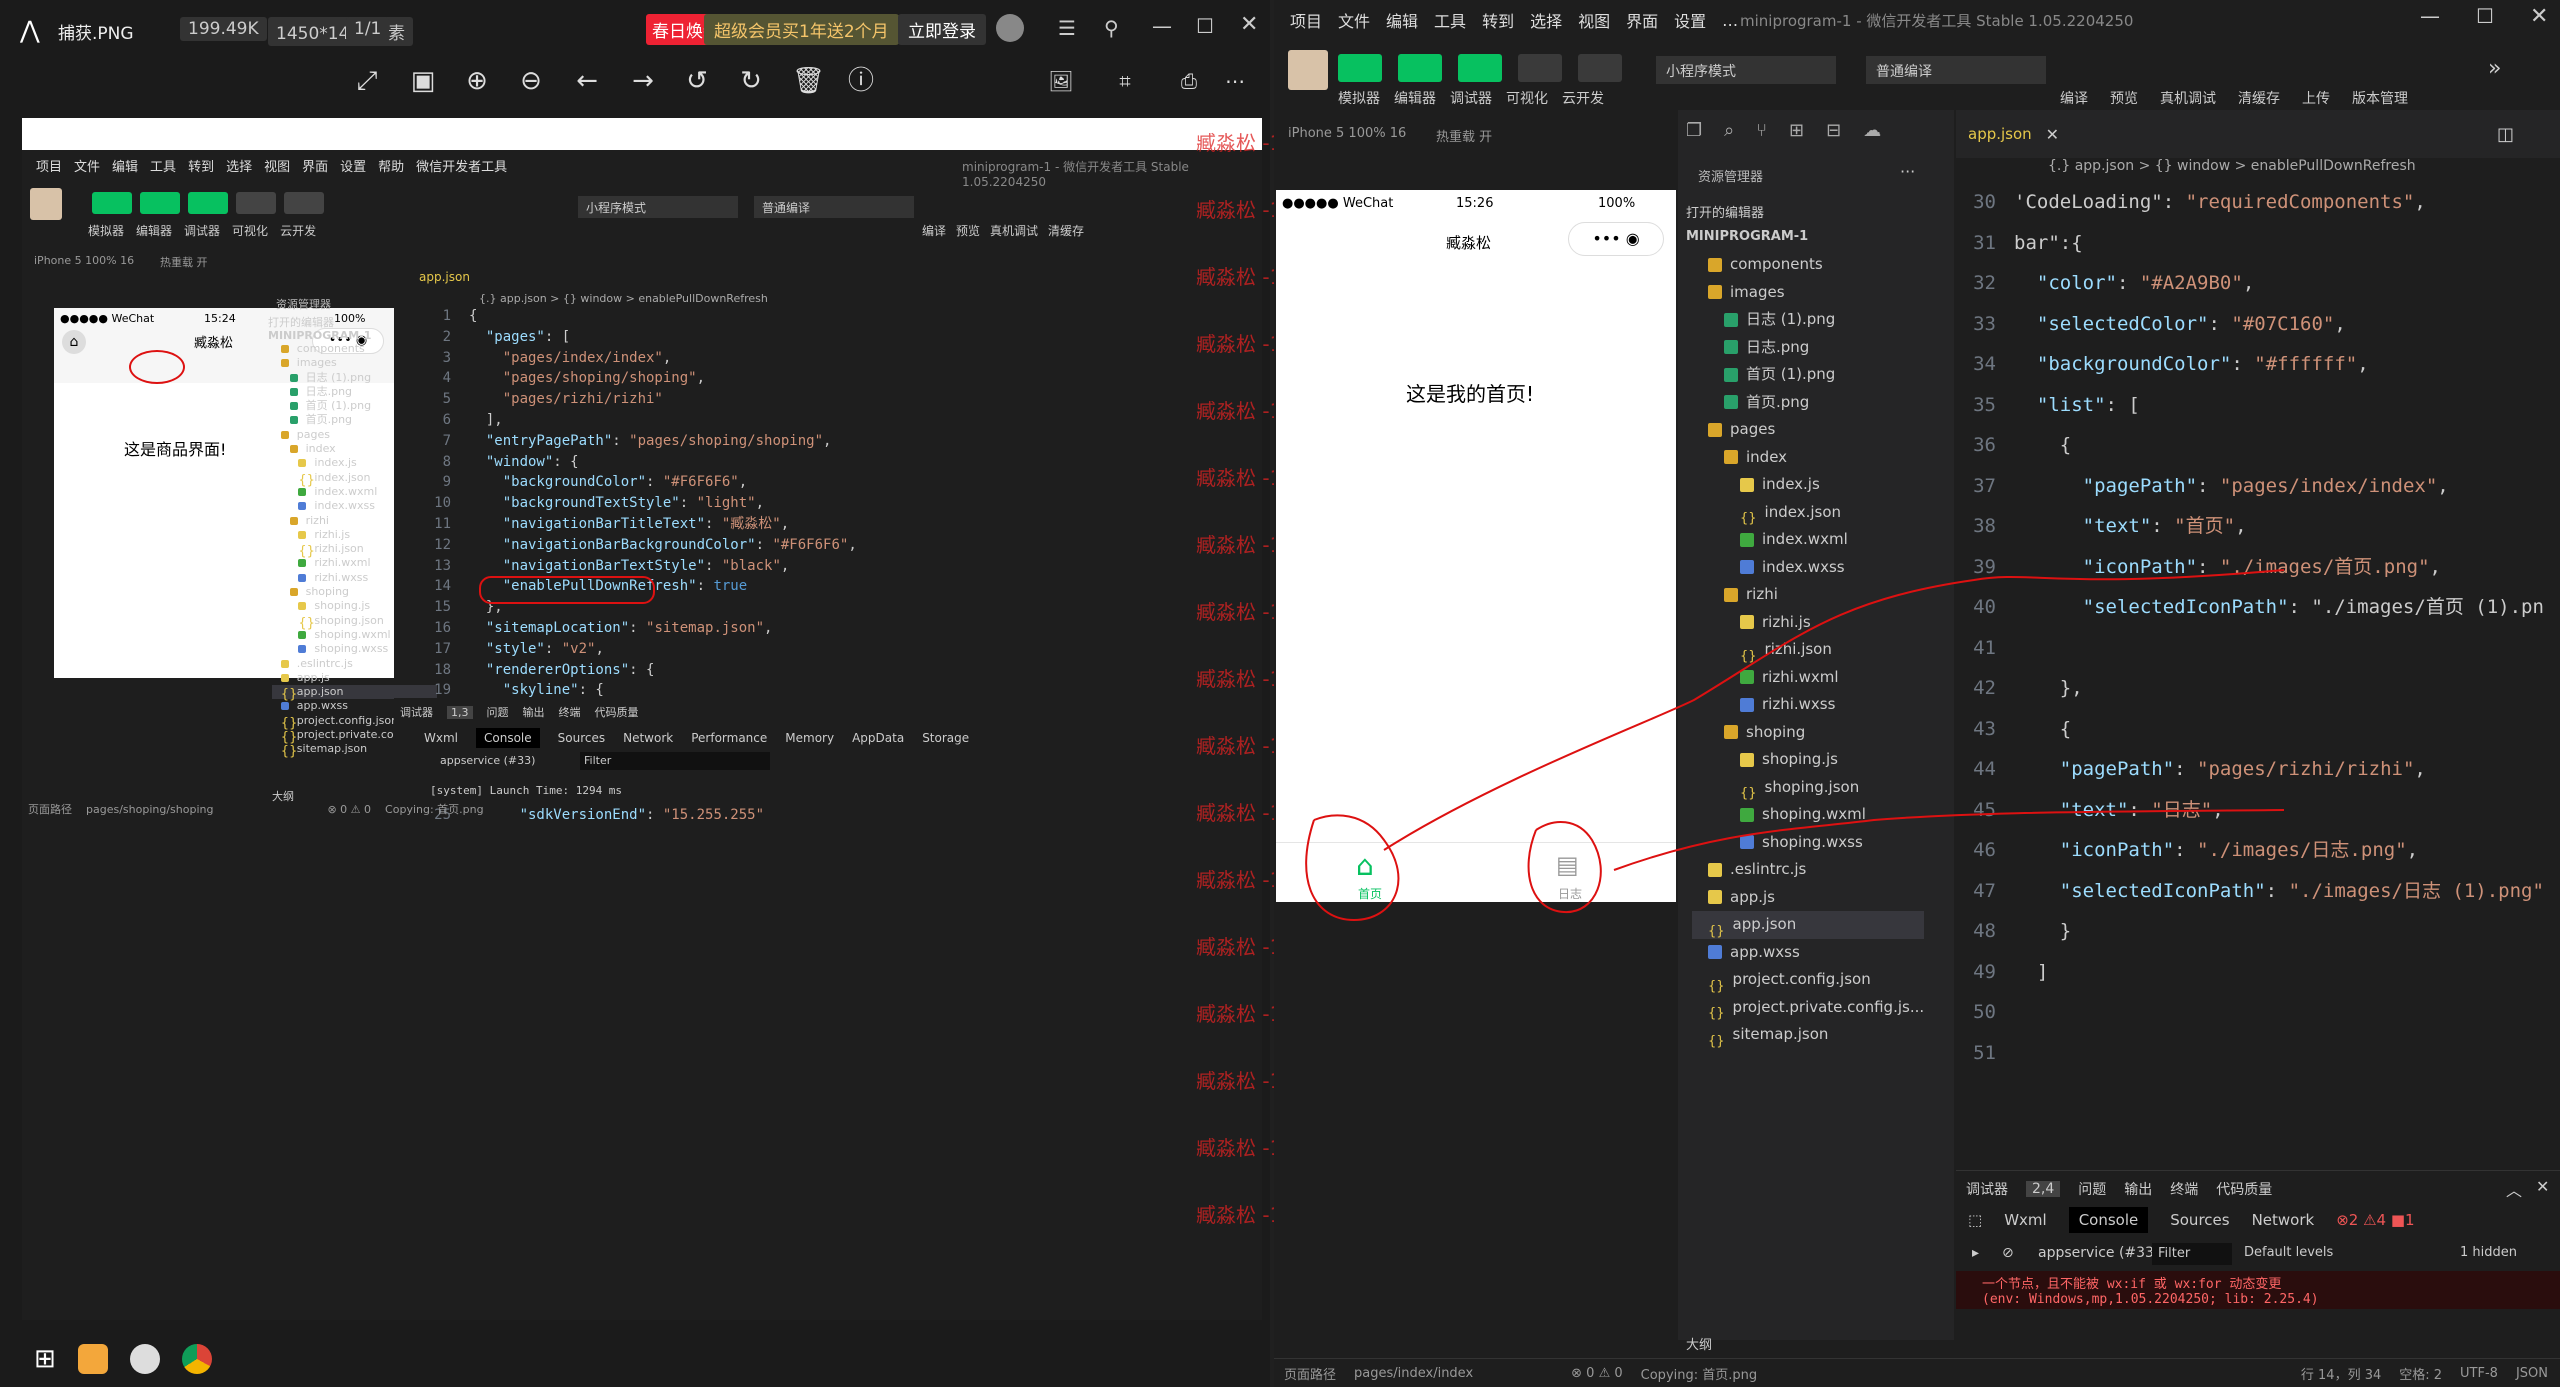 The width and height of the screenshot is (2560, 1387). Describe the element at coordinates (508, 738) in the screenshot. I see `devtools-tab: Console` at that location.